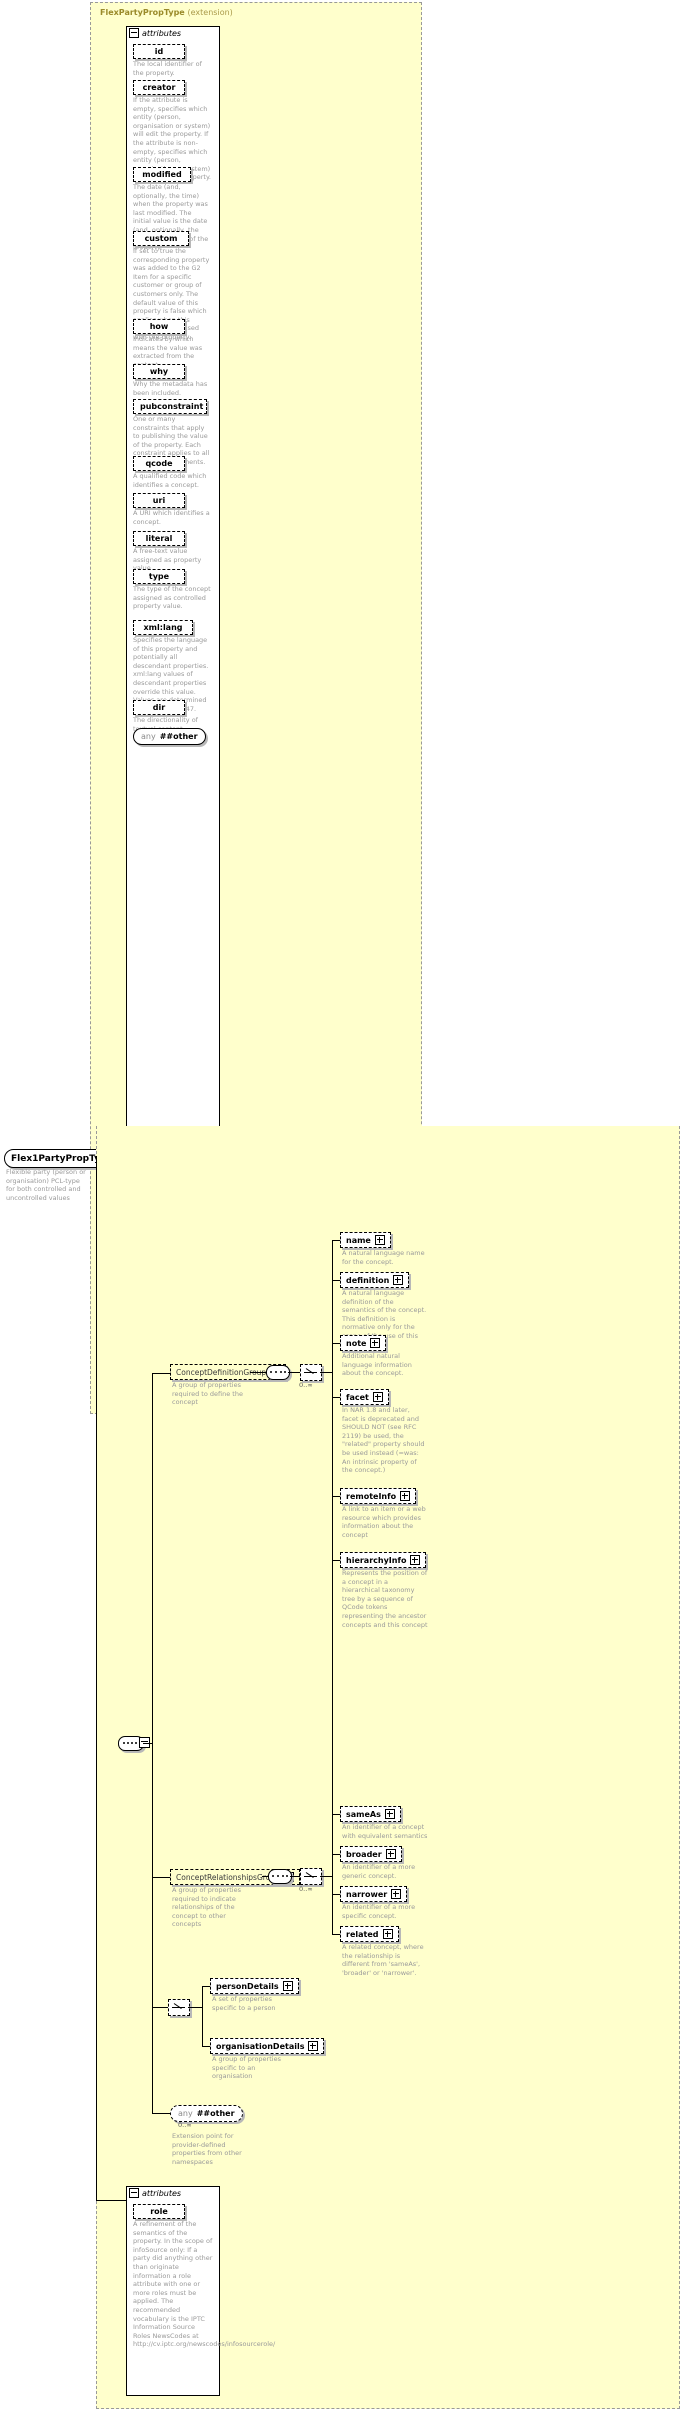 The width and height of the screenshot is (692, 2409). What do you see at coordinates (367, 1894) in the screenshot?
I see `element-label: narrower` at bounding box center [367, 1894].